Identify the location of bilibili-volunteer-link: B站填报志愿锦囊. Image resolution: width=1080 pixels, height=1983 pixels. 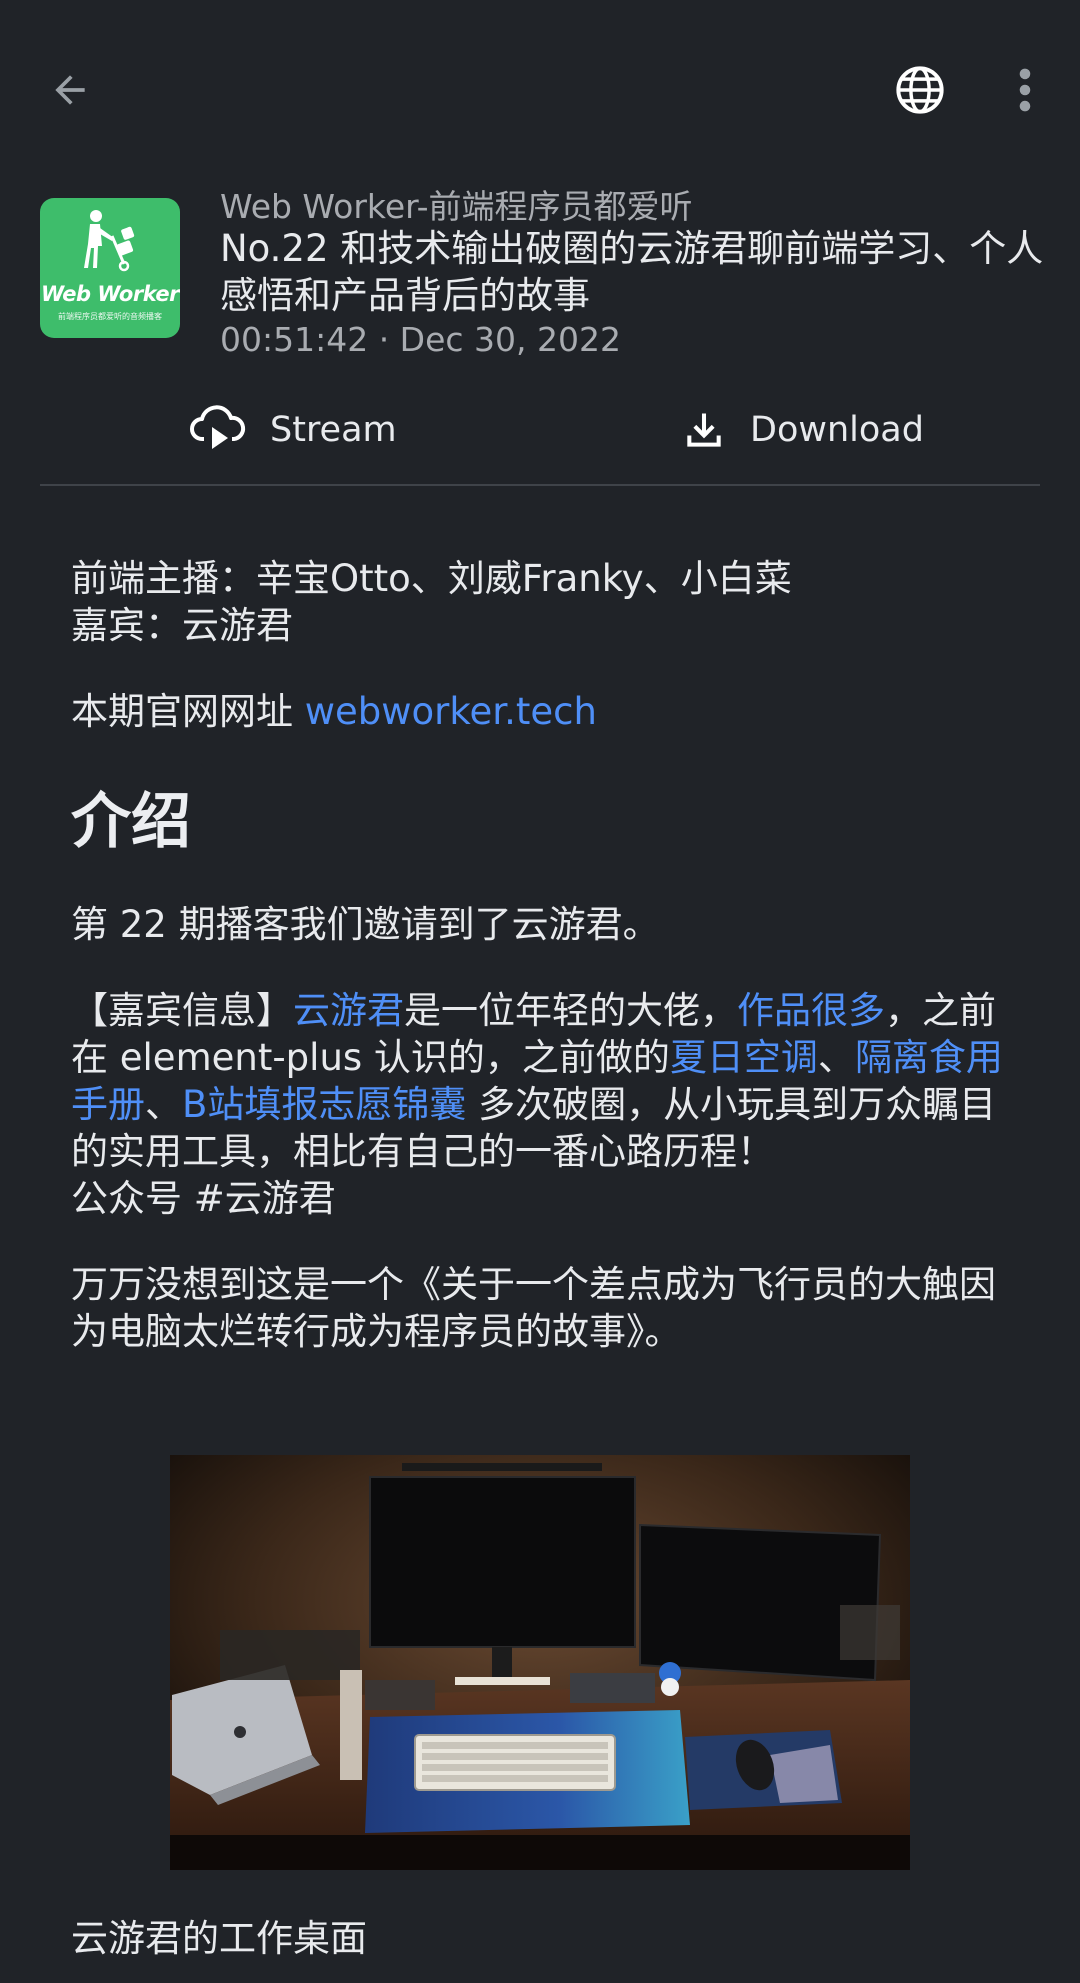
(324, 1104).